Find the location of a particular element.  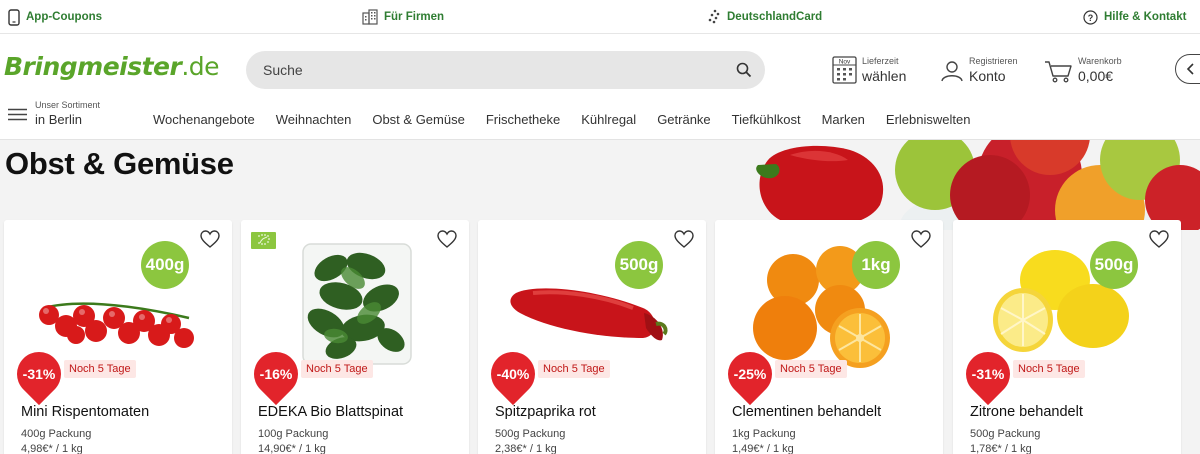

nav-item: Weihnachten is located at coordinates (314, 119).